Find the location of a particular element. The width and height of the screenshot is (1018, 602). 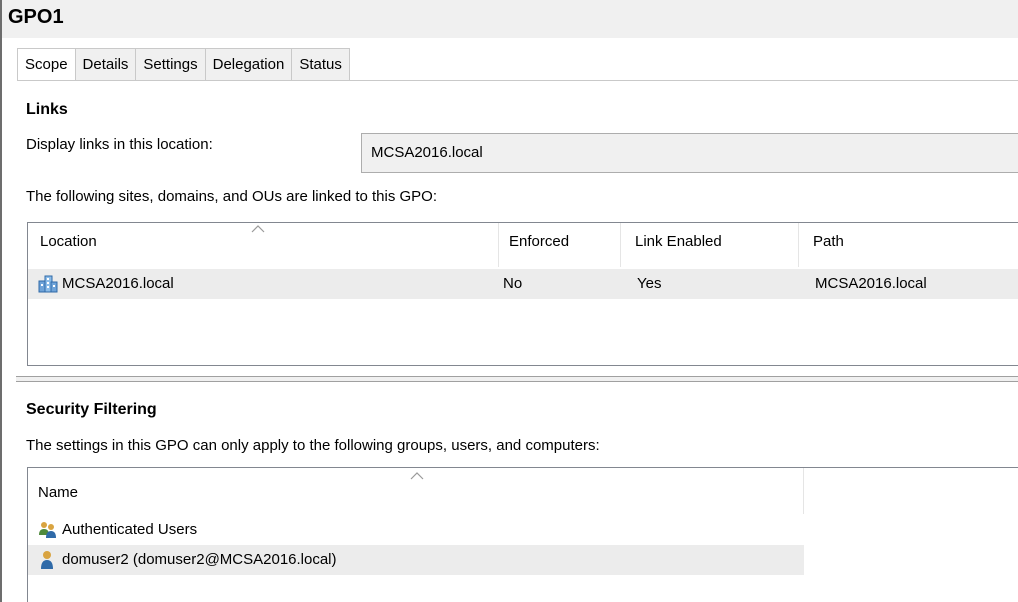

pane-splitter is located at coordinates (517, 379).